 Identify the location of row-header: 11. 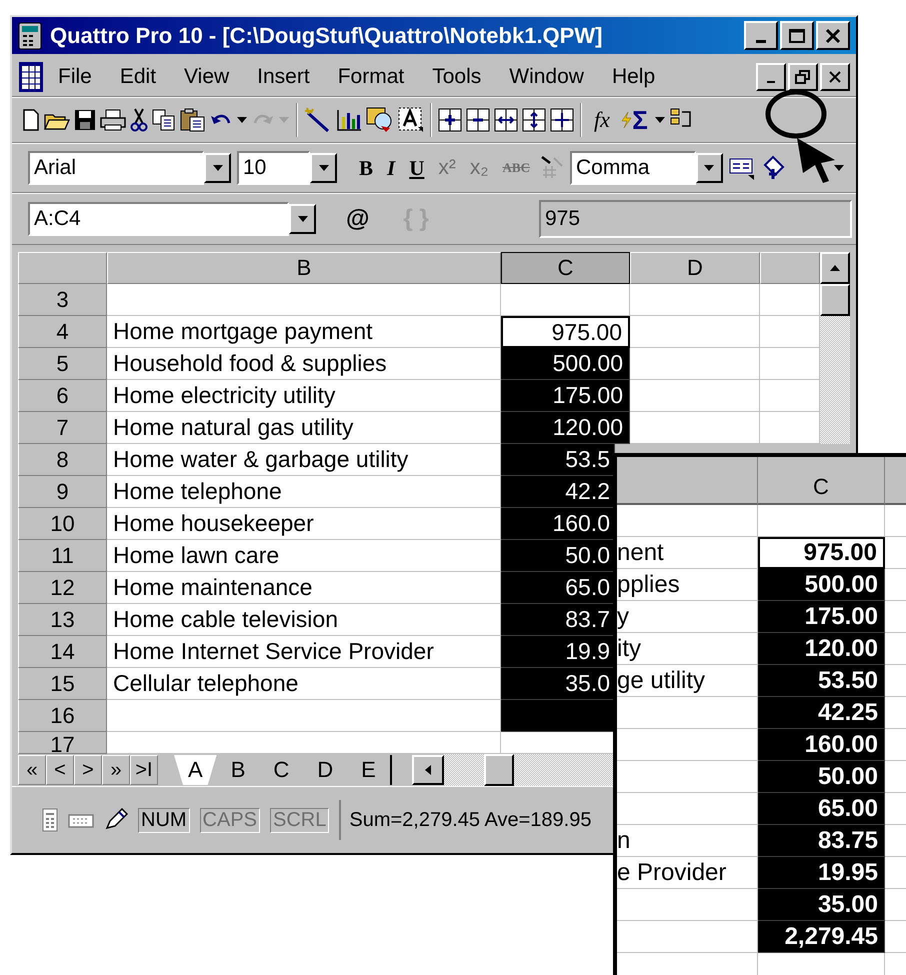
(62, 556).